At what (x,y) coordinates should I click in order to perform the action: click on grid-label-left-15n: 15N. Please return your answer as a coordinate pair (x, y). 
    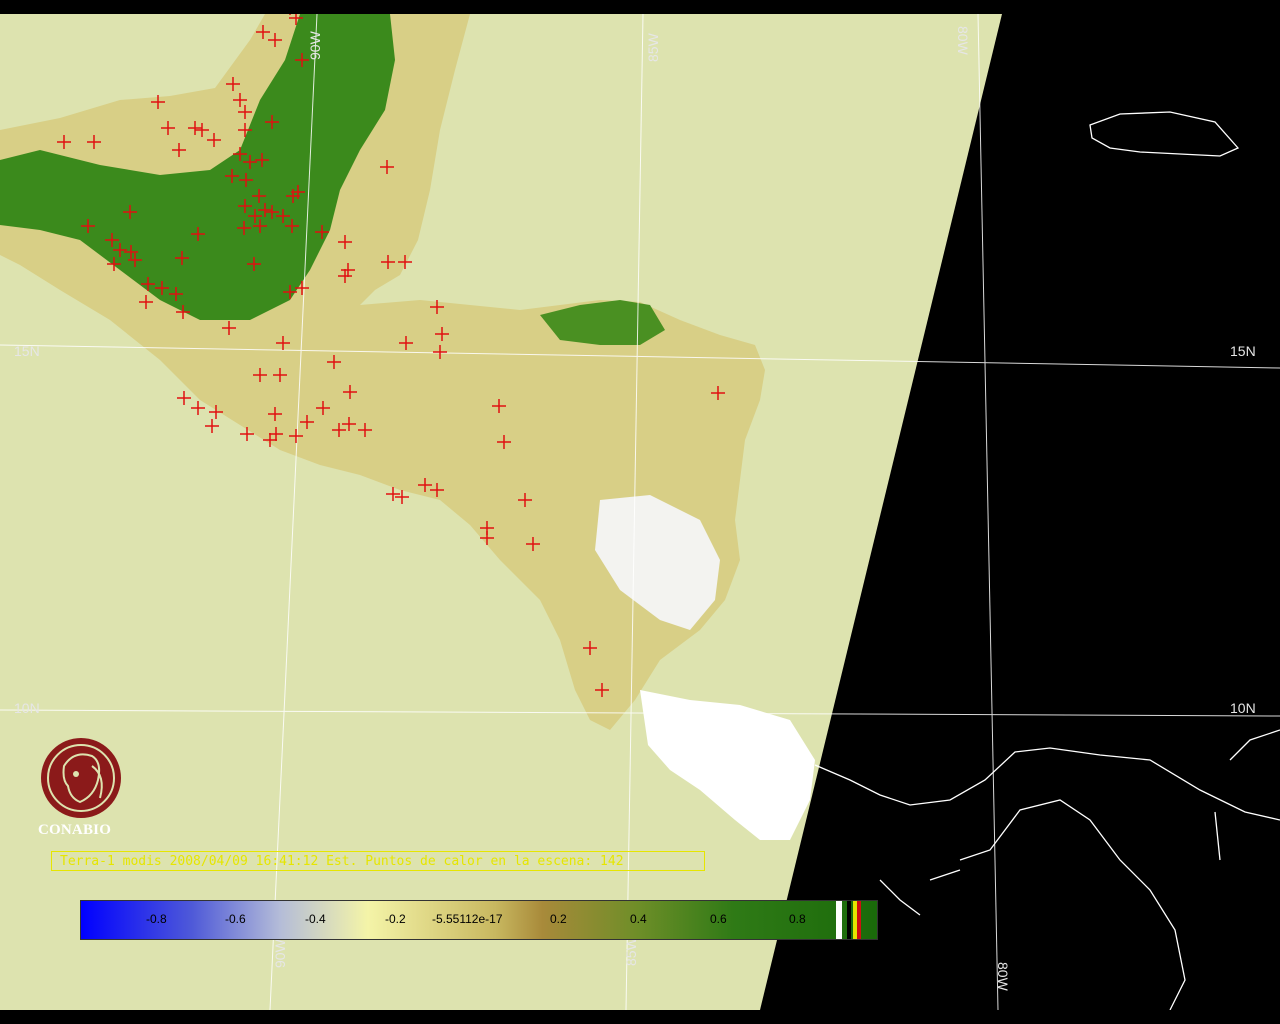
    Looking at the image, I should click on (27, 351).